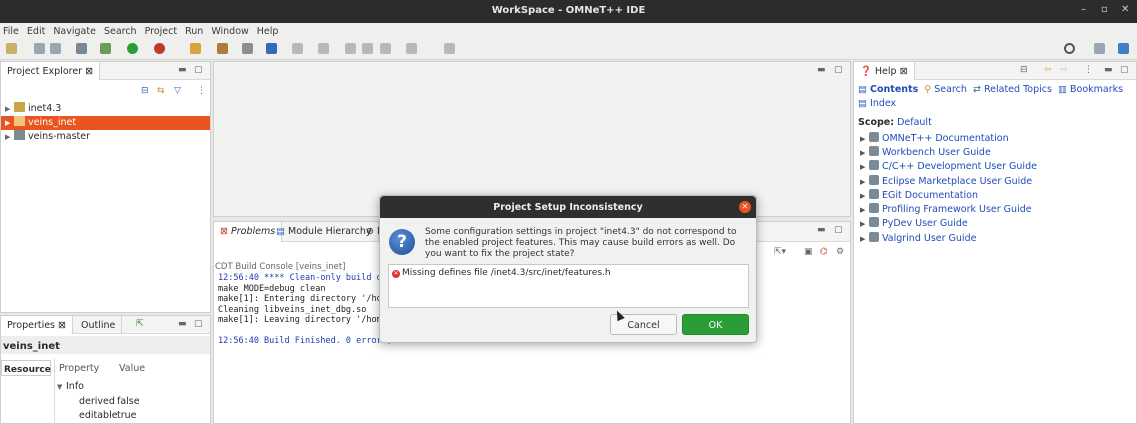  Describe the element at coordinates (11, 31) in the screenshot. I see `menu-file: File` at that location.